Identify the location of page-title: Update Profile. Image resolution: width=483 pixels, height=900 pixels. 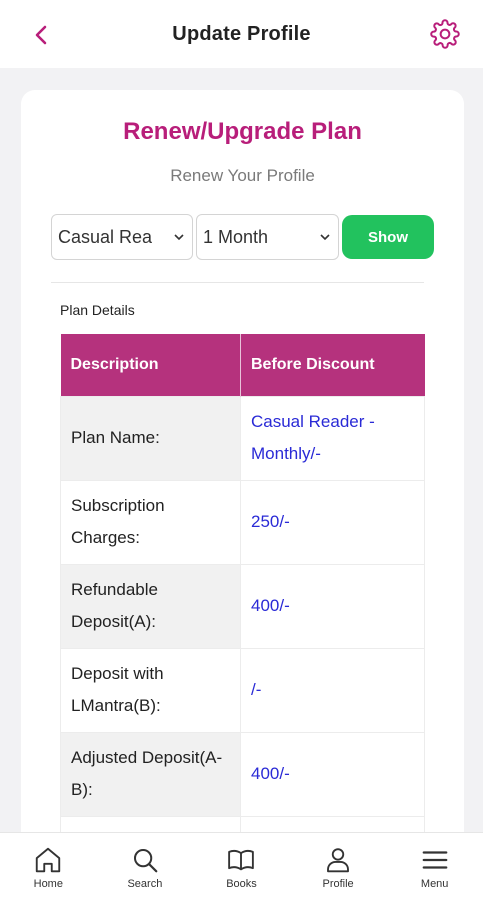
(241, 33).